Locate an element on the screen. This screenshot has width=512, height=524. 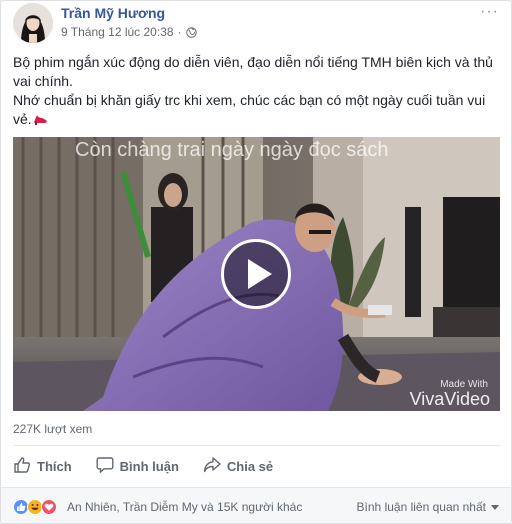
comment-filter-label: Bình luận liên quan nhất is located at coordinates (421, 507).